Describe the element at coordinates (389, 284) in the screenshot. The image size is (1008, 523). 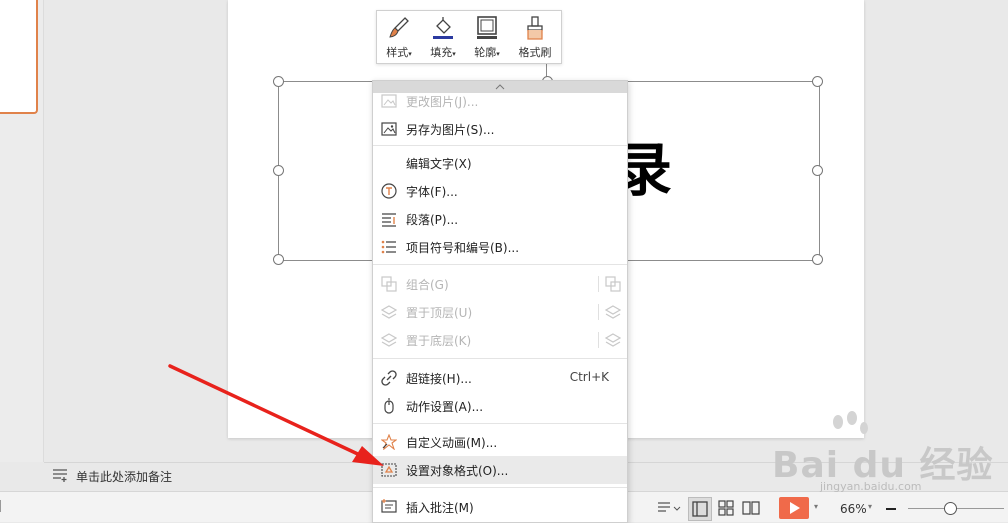
I see `group-icon` at that location.